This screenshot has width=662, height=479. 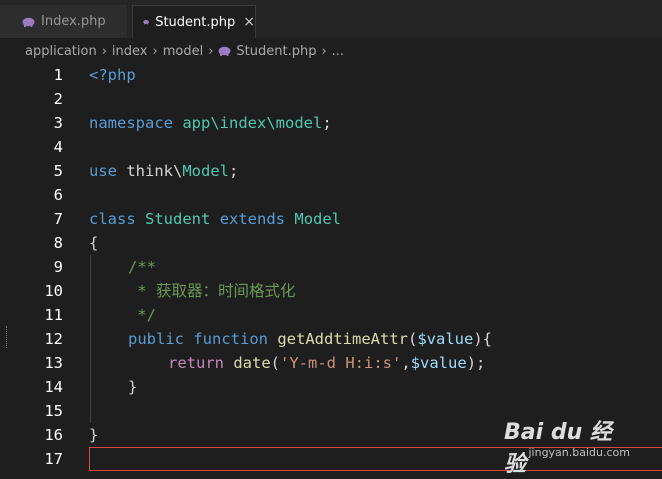 I want to click on code-line-5: 5 use think\Model;, so click(x=331, y=171).